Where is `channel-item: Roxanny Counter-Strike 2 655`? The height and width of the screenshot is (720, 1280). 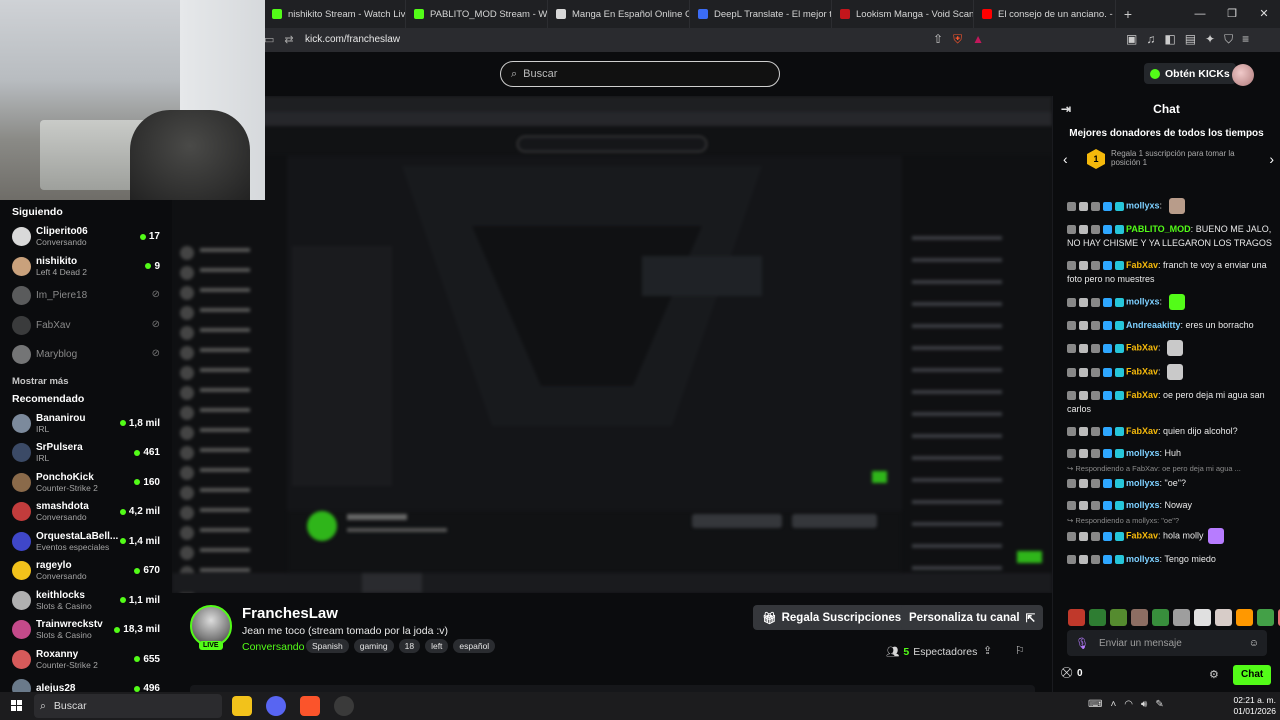
channel-item: Roxanny Counter-Strike 2 655 is located at coordinates (86, 660).